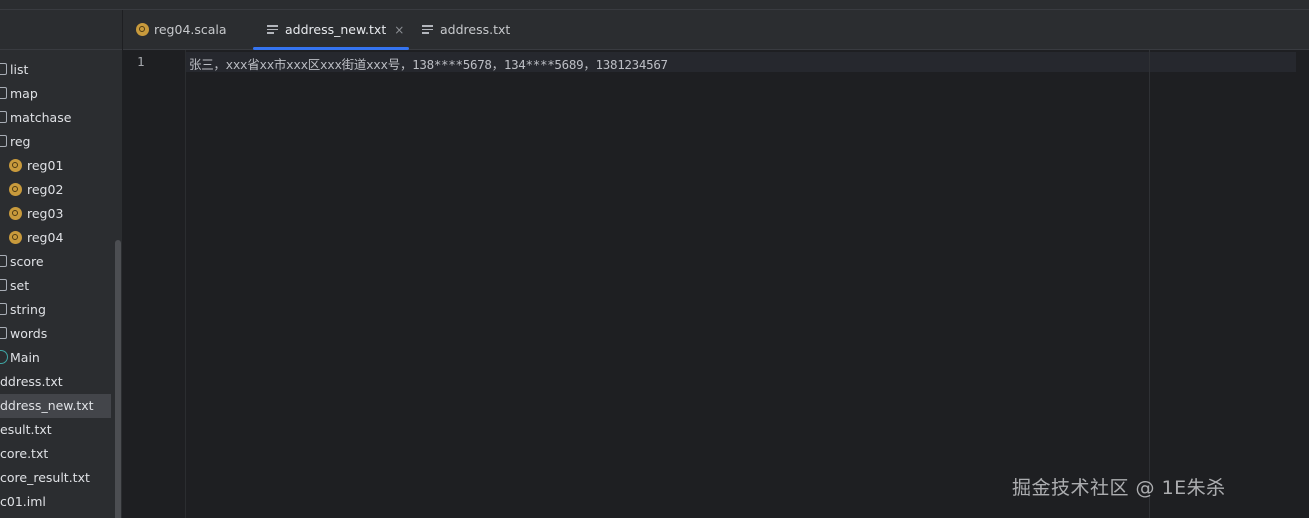 This screenshot has height=518, width=1309. What do you see at coordinates (4, 357) in the screenshot?
I see `scala-main-icon` at bounding box center [4, 357].